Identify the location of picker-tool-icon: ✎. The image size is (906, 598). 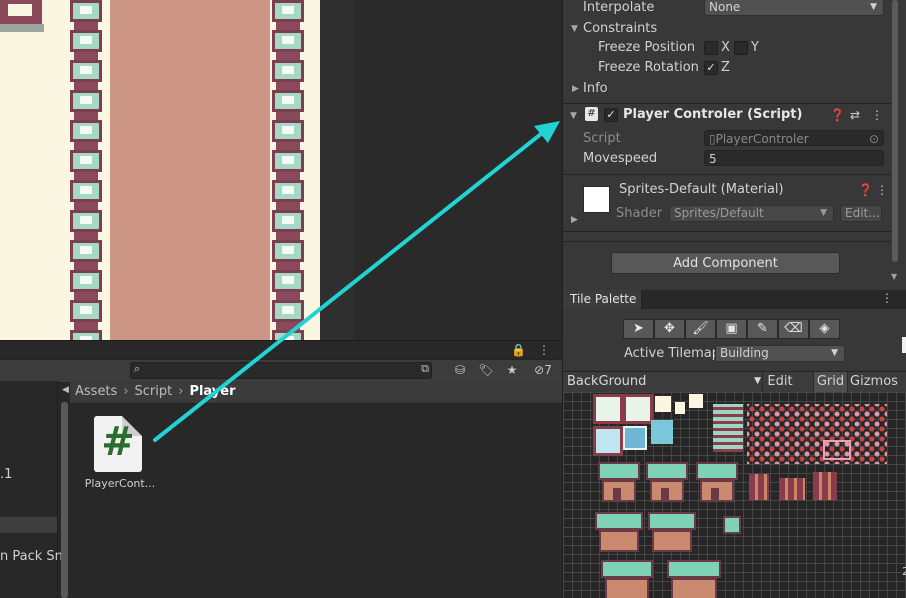
(762, 329).